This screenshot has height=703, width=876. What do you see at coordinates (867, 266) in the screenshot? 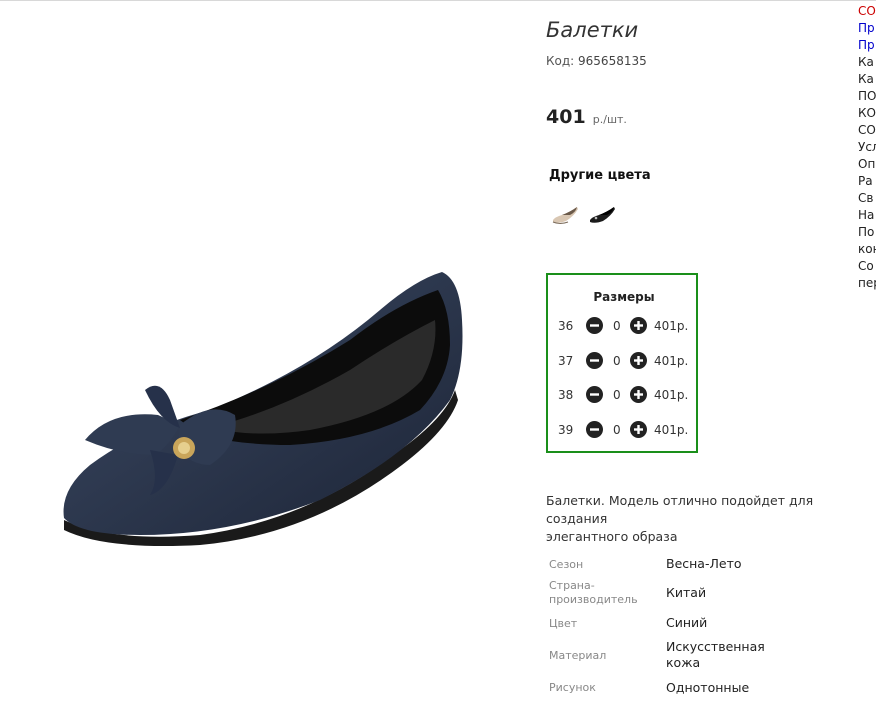
I see `sidebar-item: Со` at bounding box center [867, 266].